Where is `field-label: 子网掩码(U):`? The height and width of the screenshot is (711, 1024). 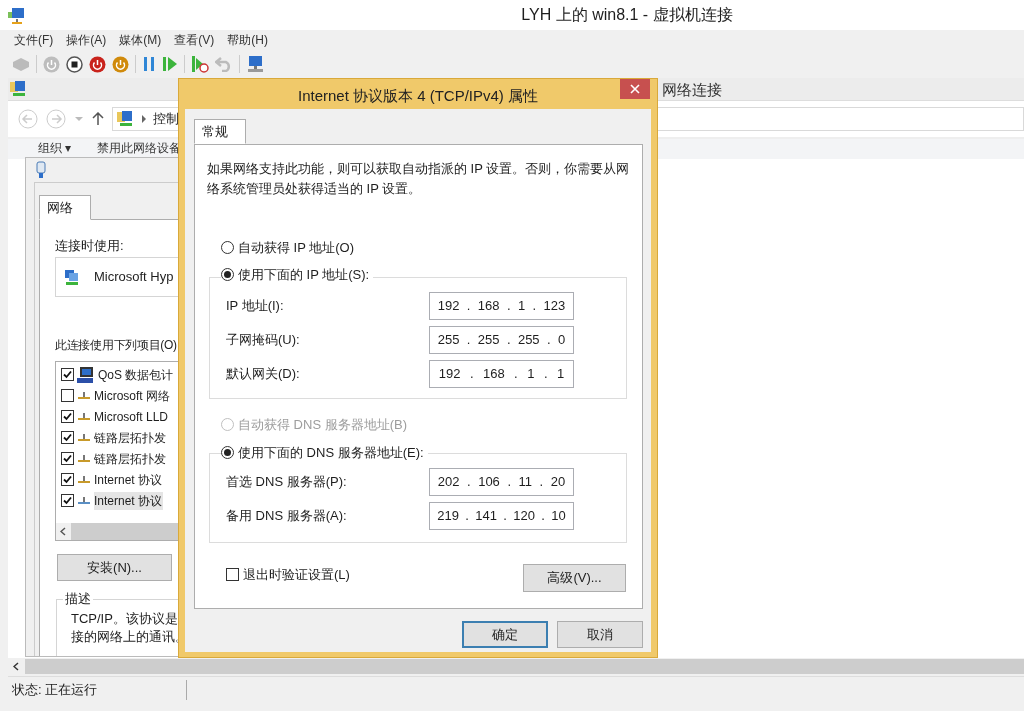 field-label: 子网掩码(U): is located at coordinates (263, 340).